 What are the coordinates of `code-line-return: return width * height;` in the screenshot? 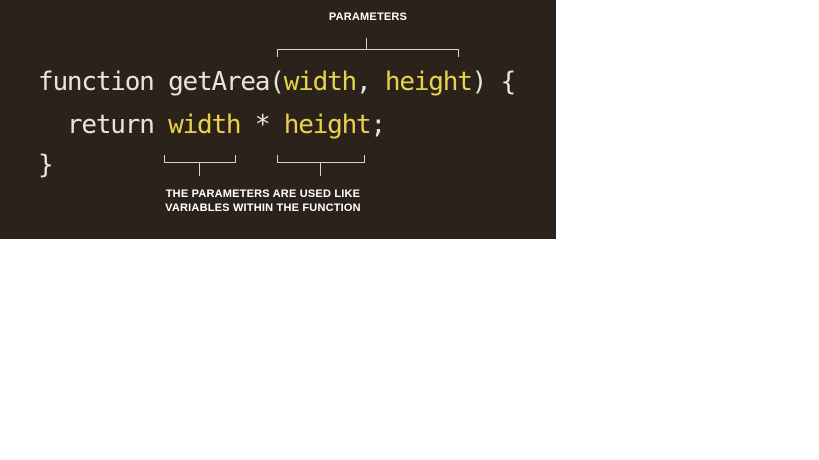 It's located at (212, 125).